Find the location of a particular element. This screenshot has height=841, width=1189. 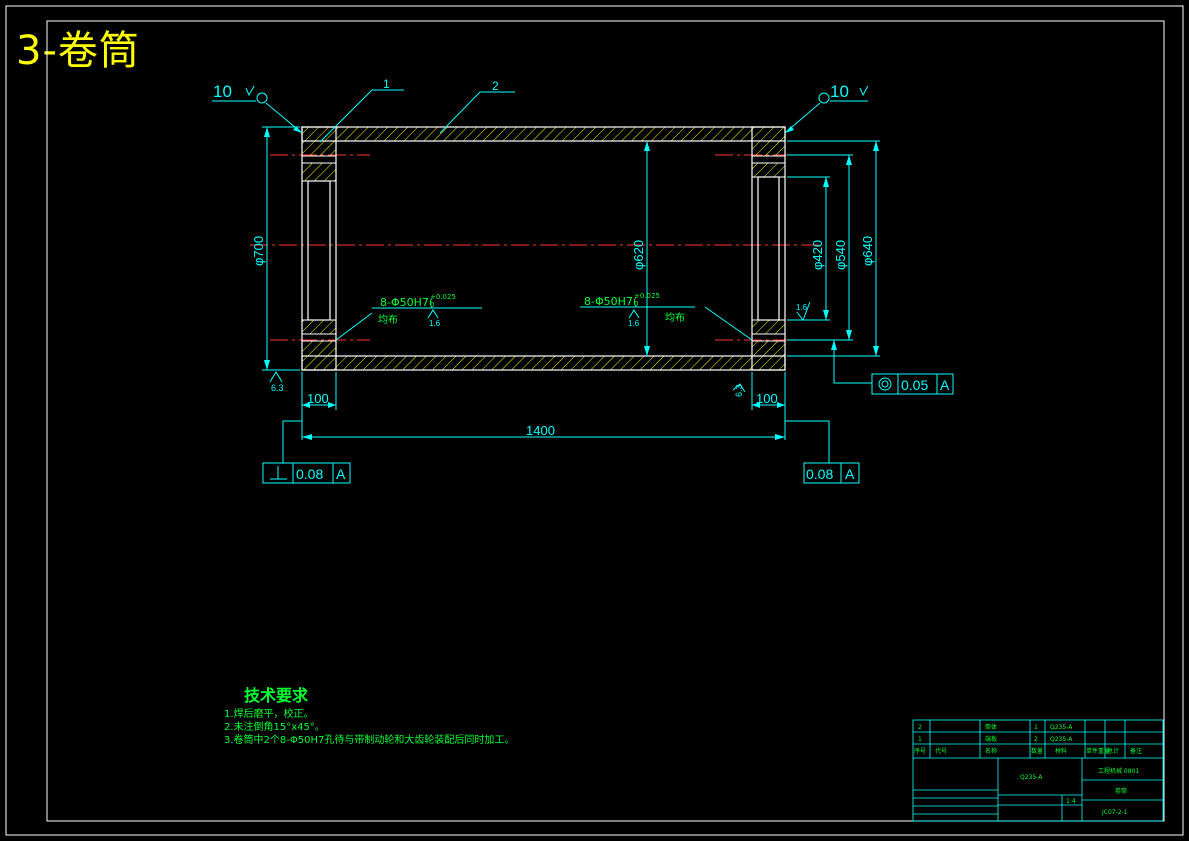

roughness-16-b: 1.6 is located at coordinates (634, 323).